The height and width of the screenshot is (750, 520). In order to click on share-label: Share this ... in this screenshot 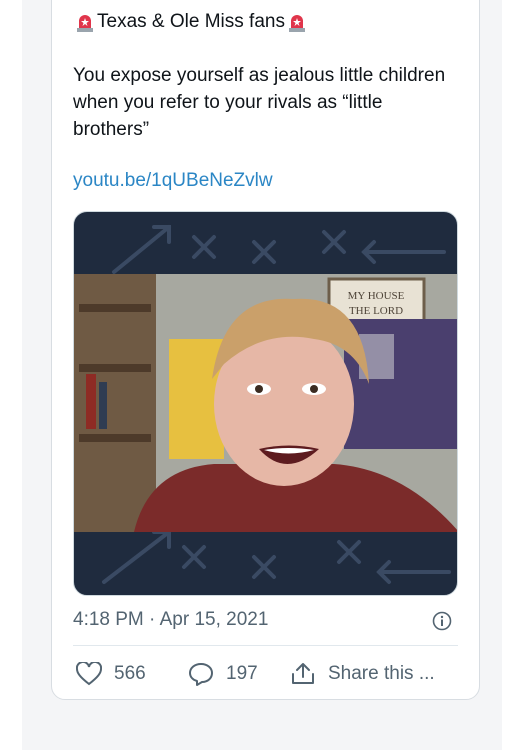, I will do `click(381, 673)`.